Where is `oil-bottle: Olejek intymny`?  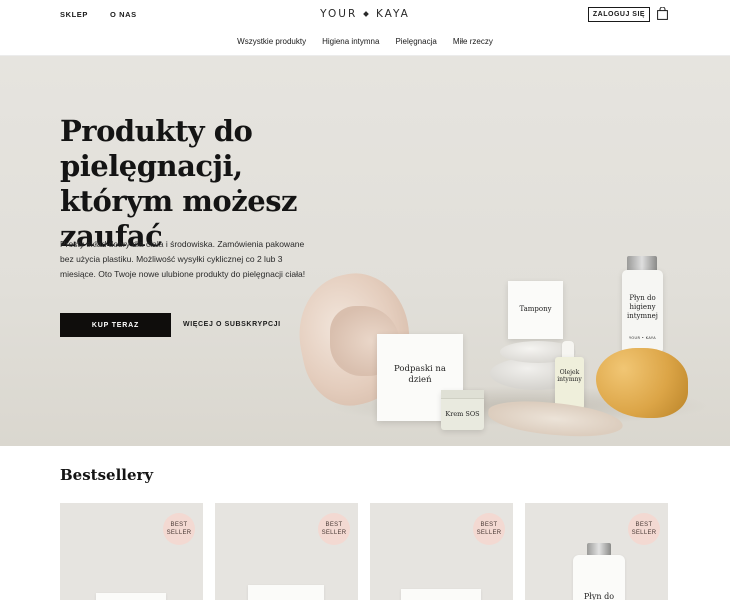 oil-bottle: Olejek intymny is located at coordinates (569, 383).